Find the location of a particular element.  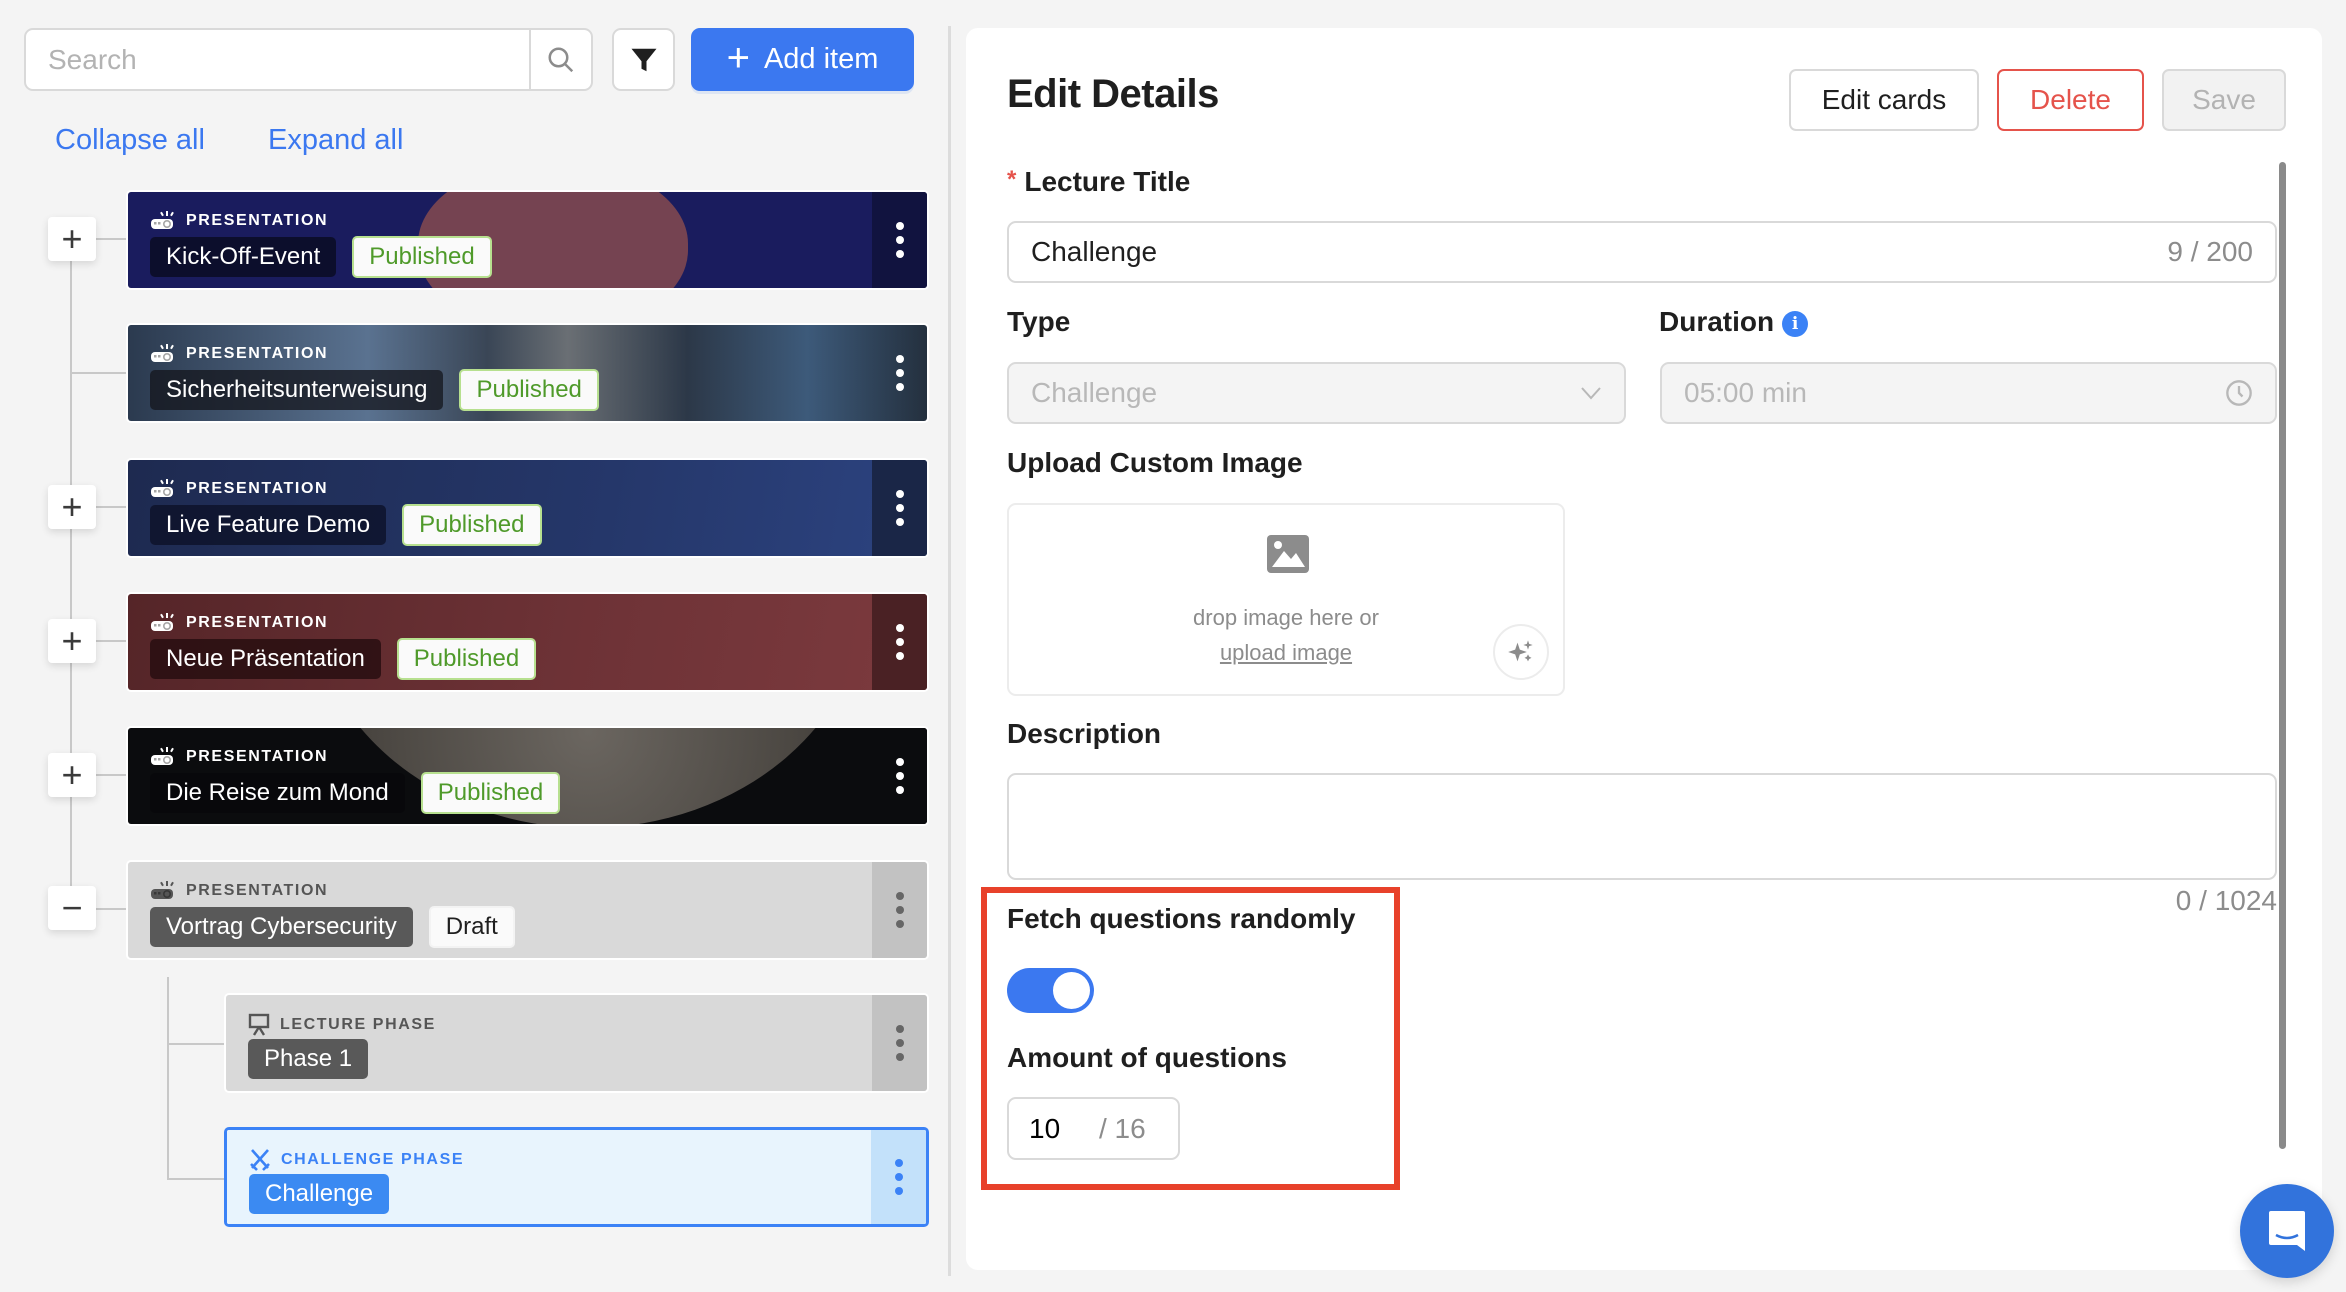

duration-input: 05:00 min is located at coordinates (1968, 393).